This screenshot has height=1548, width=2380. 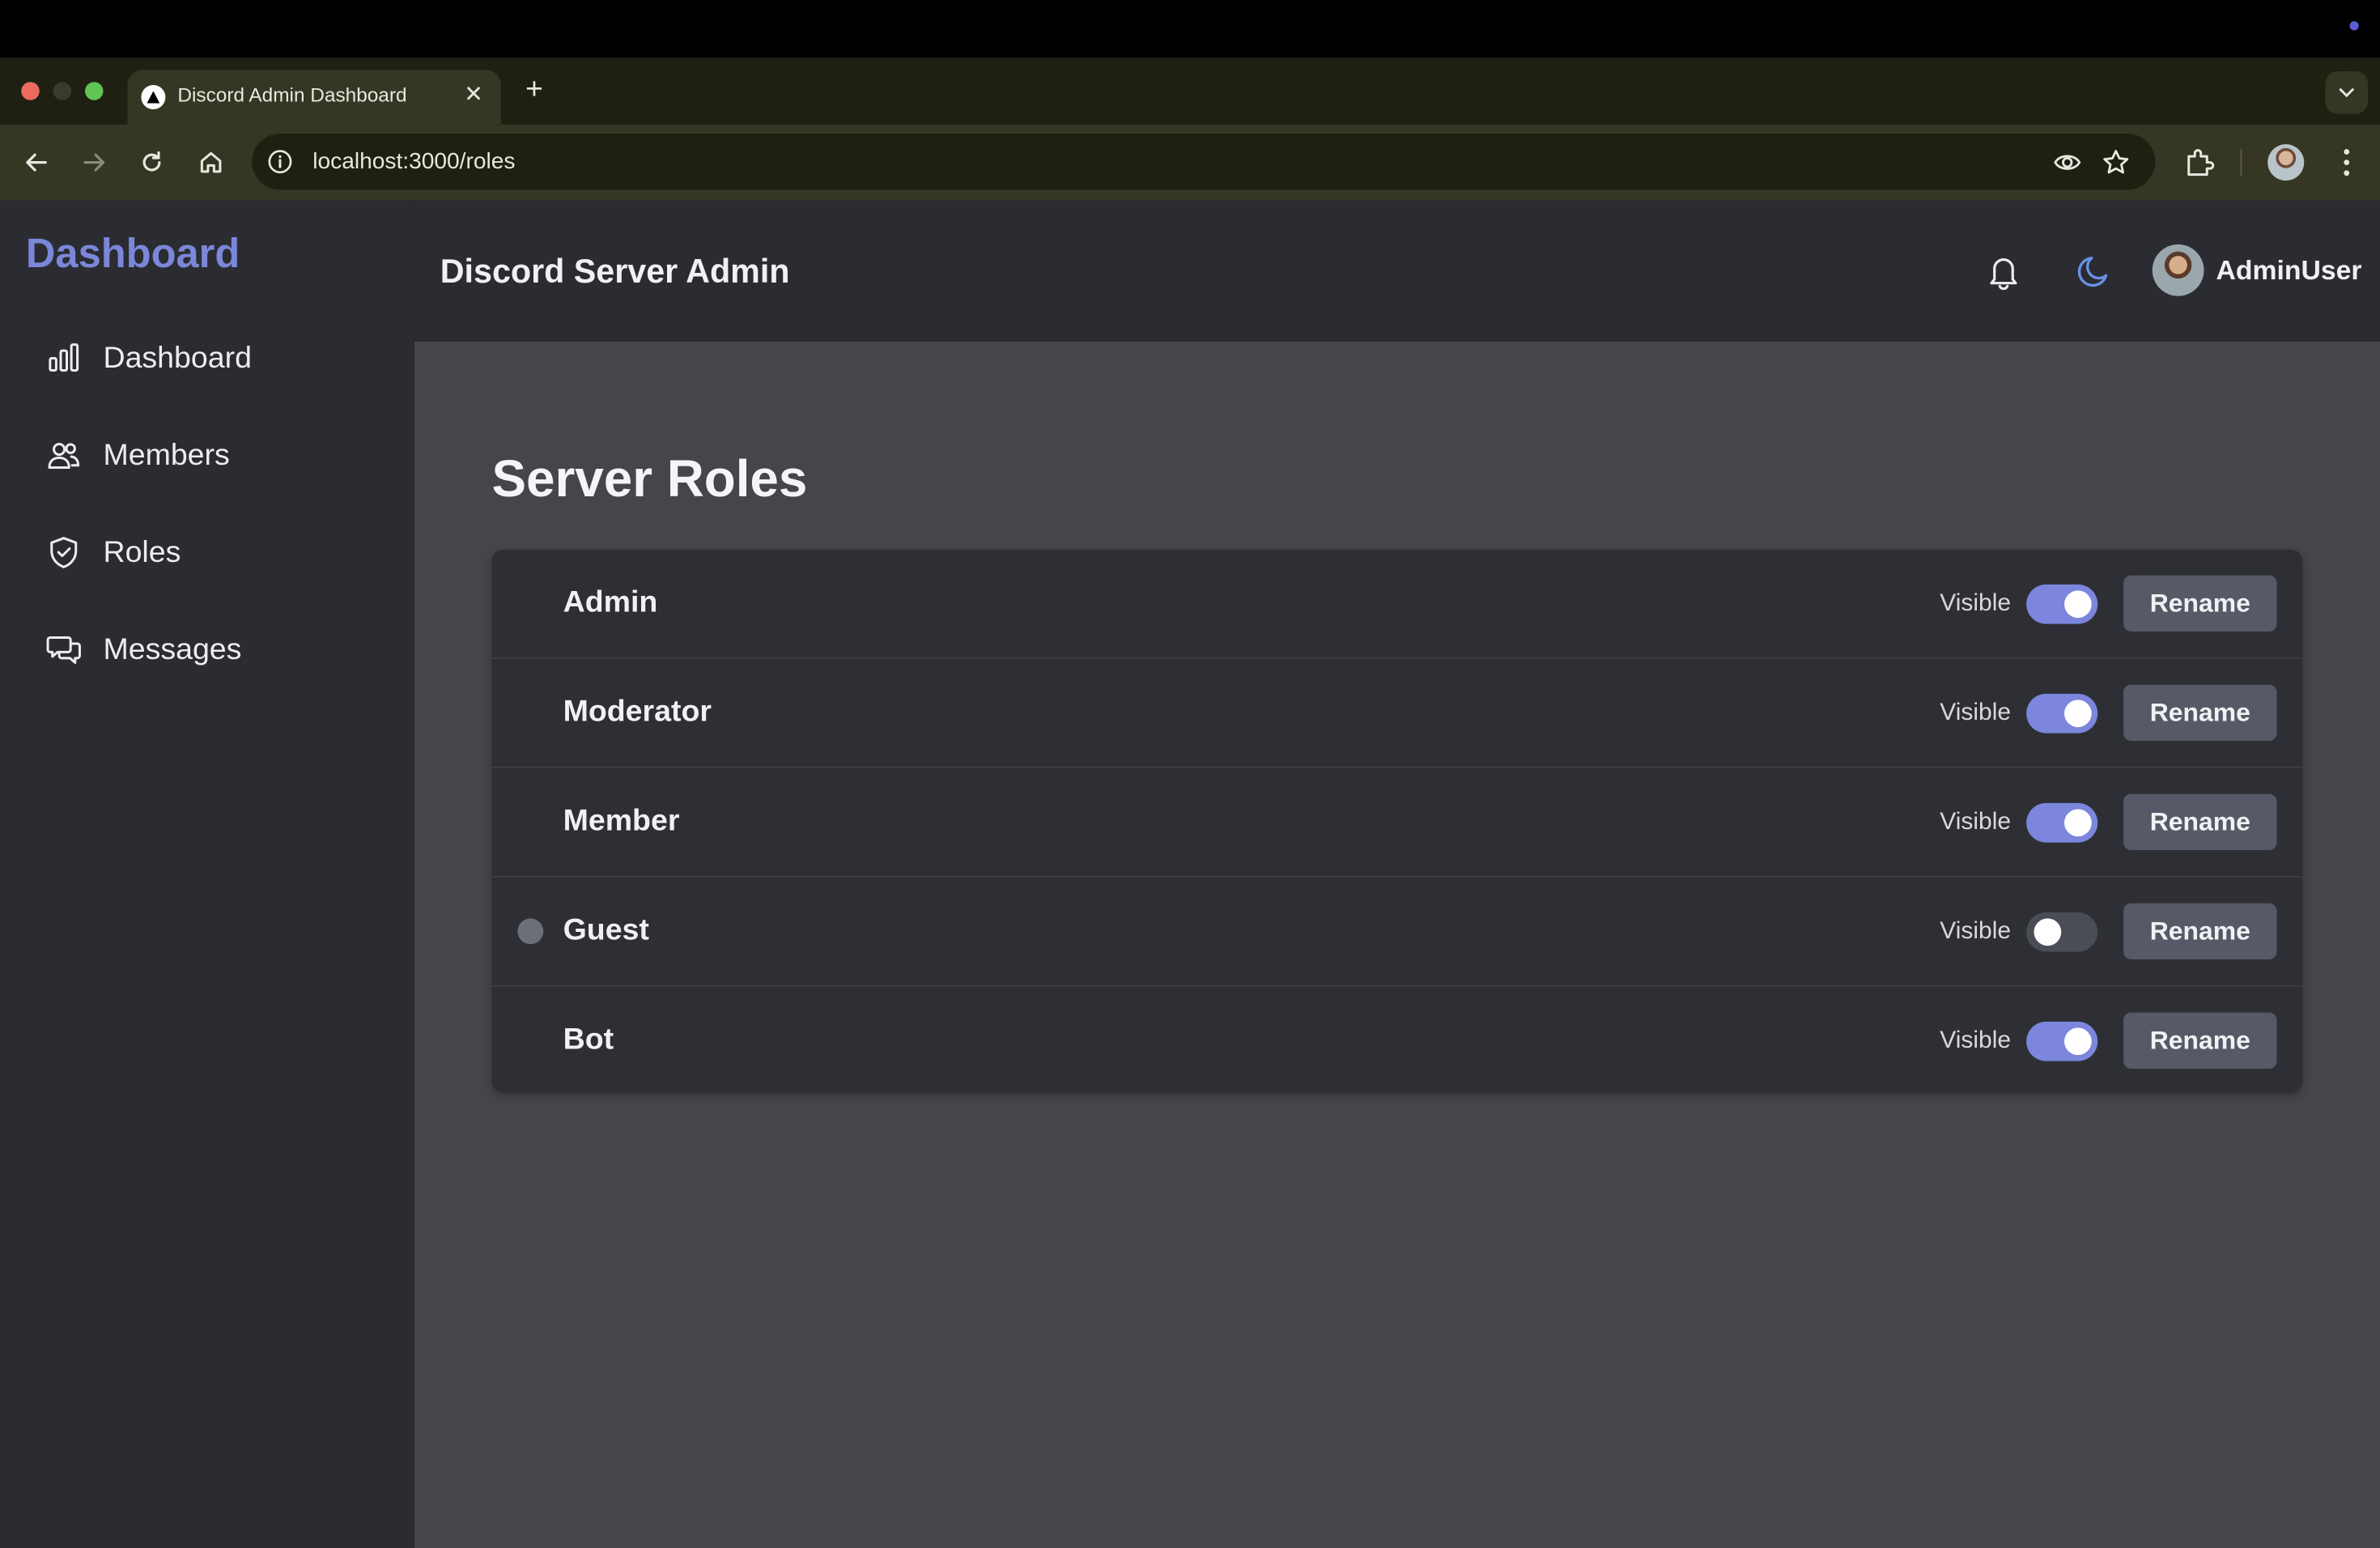 What do you see at coordinates (2354, 26) in the screenshot?
I see `status-dot` at bounding box center [2354, 26].